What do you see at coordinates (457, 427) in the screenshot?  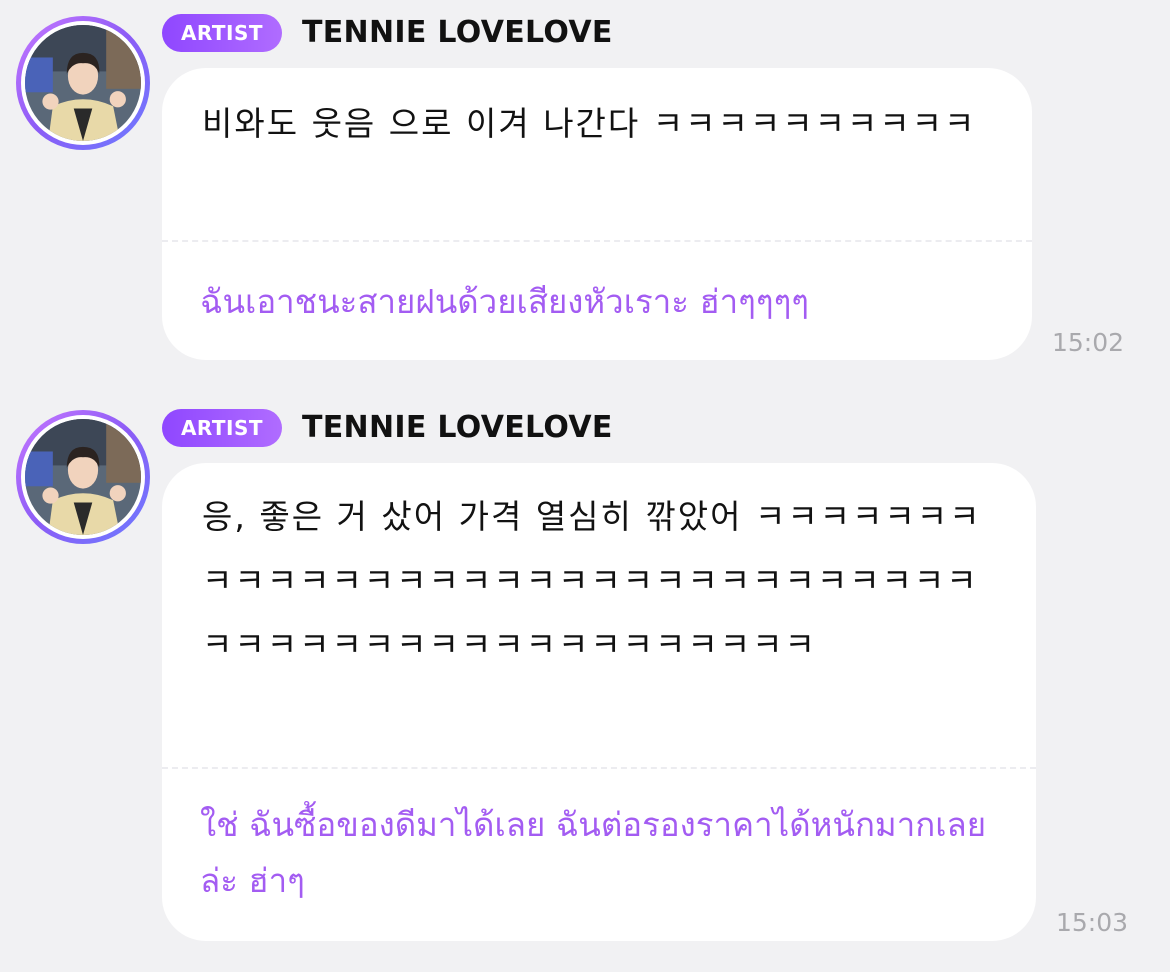 I see `sender-name: TENNIE LOVELOVE` at bounding box center [457, 427].